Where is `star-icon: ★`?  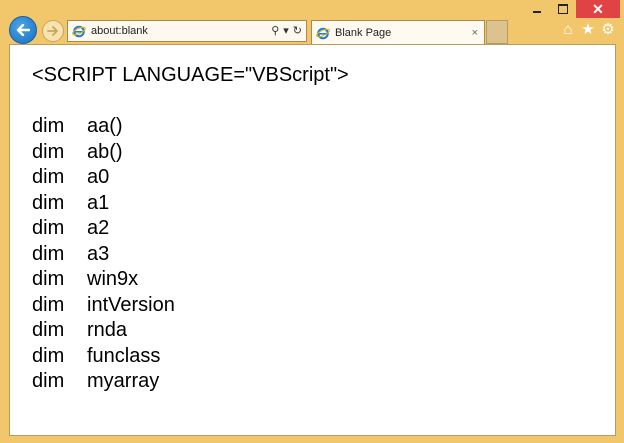 star-icon: ★ is located at coordinates (588, 30).